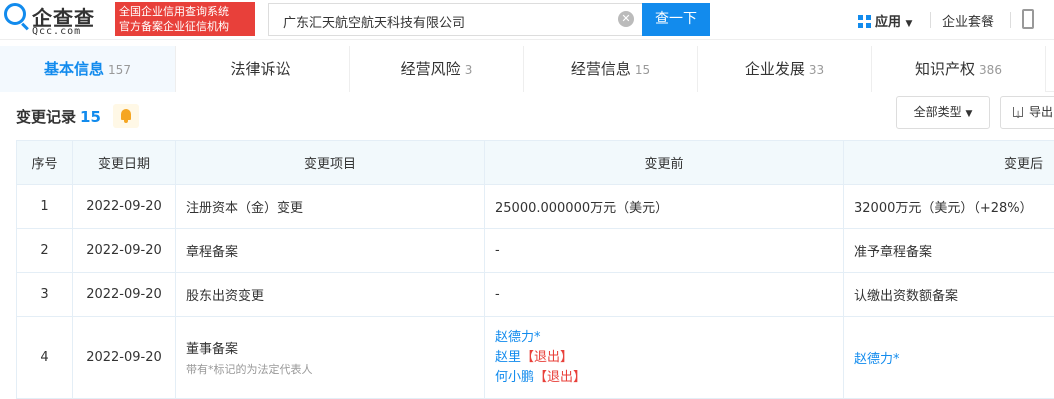 The width and height of the screenshot is (1054, 399). What do you see at coordinates (664, 357) in the screenshot?
I see `row-before: 赵德力* 赵里【退出】 何小鹏【退出】` at bounding box center [664, 357].